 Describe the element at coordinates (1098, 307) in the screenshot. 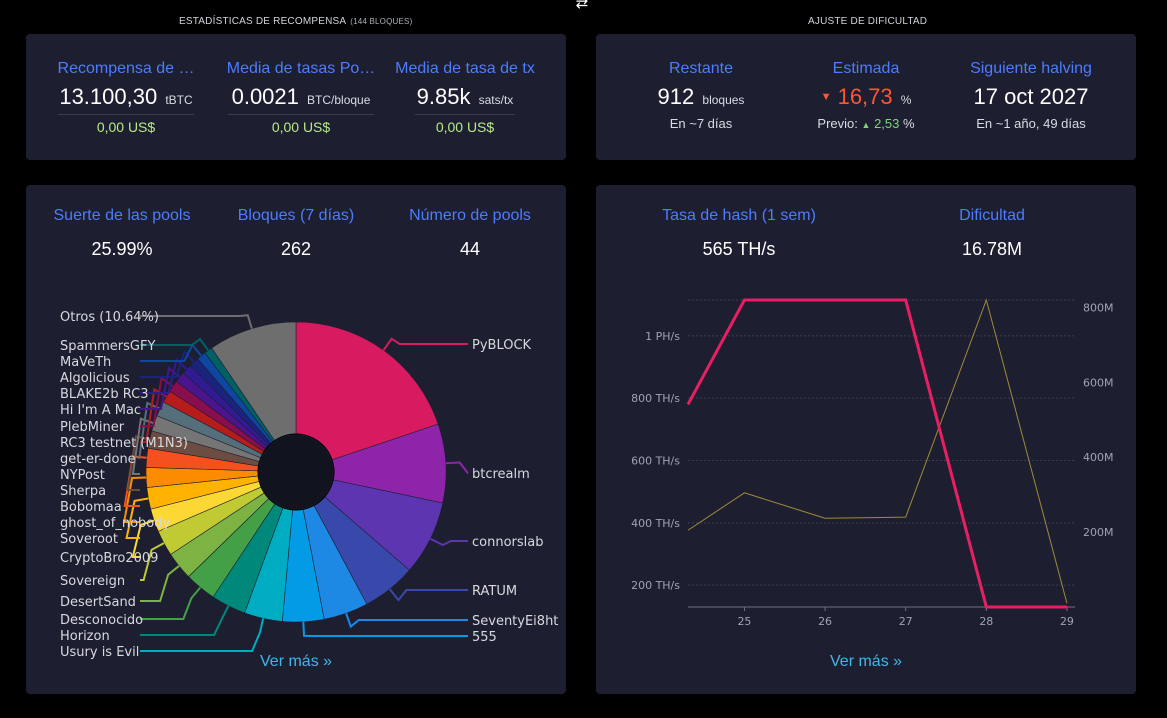

I see `y-right-tick-label: 800M` at that location.